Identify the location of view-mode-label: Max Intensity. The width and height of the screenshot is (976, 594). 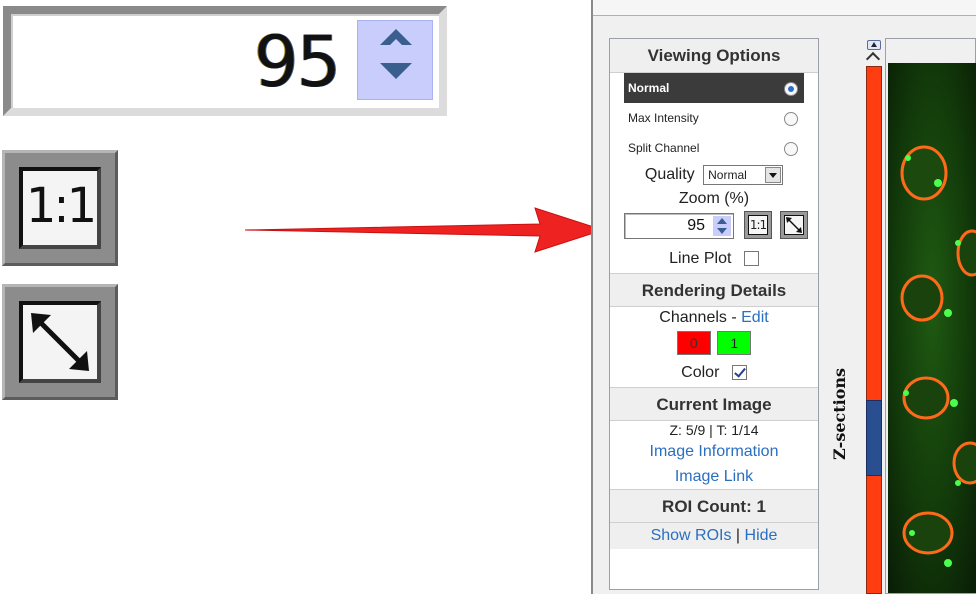
(663, 118).